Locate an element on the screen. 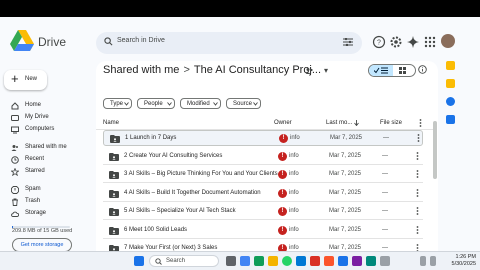 This screenshot has width=480, height=270. clock-date: 5/30/2025 is located at coordinates (463, 264).